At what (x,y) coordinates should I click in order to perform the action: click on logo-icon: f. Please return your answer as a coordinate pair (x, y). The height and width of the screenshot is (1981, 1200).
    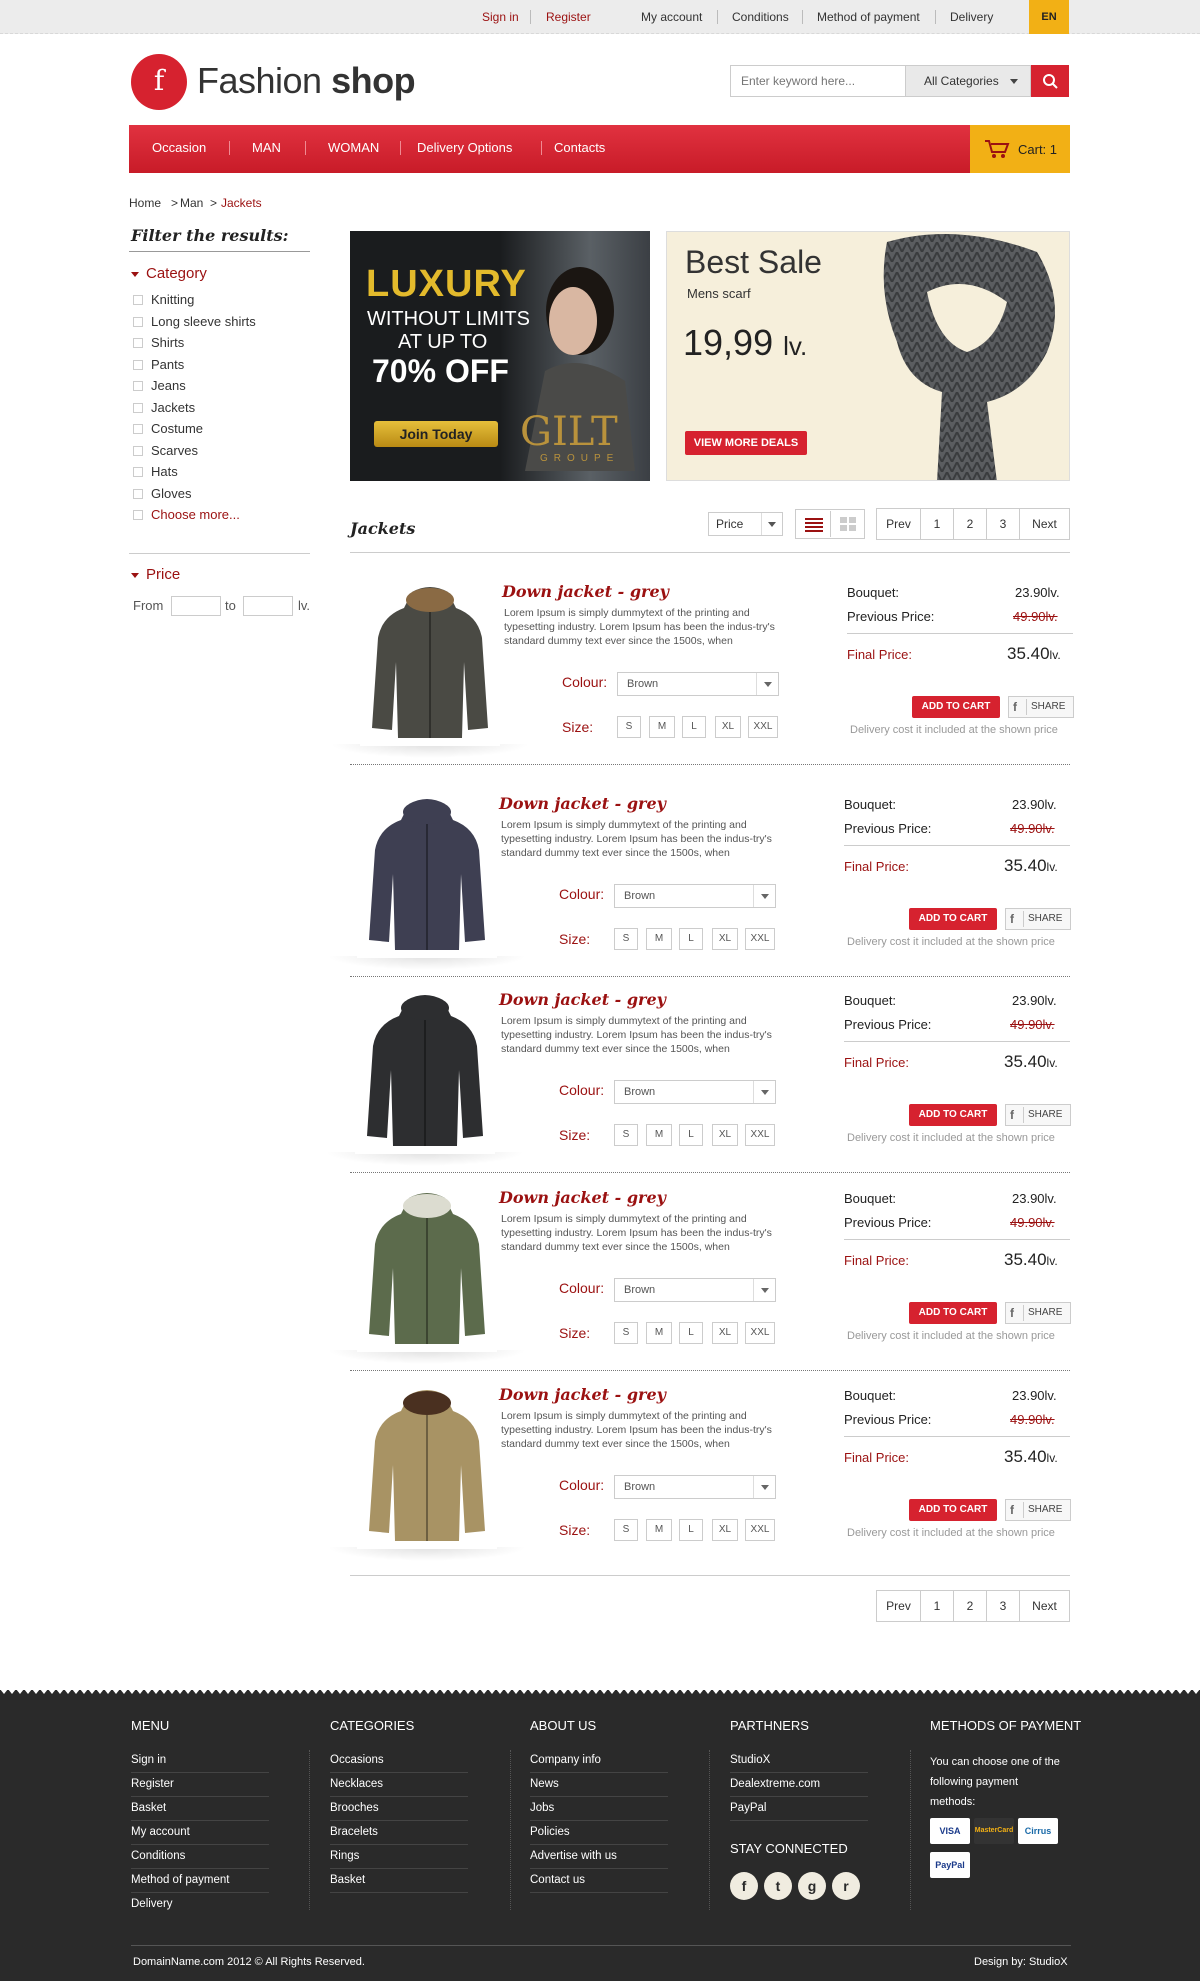
    Looking at the image, I should click on (159, 82).